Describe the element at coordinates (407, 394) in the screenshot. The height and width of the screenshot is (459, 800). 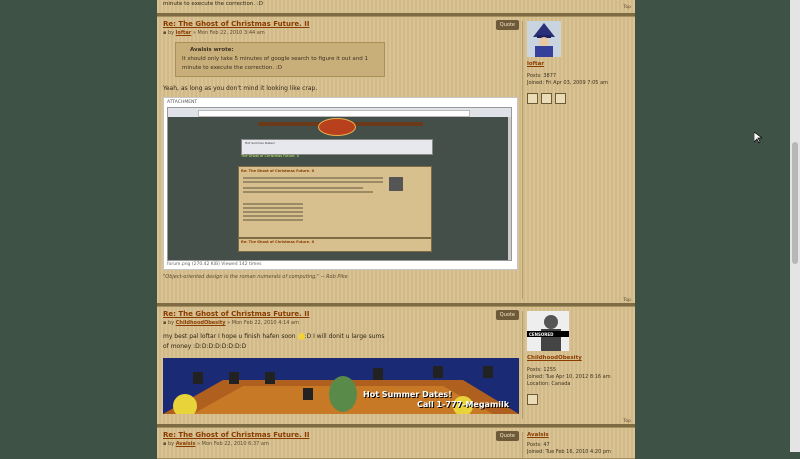
I see `banner-text-1: Hot Summer Dates!` at that location.